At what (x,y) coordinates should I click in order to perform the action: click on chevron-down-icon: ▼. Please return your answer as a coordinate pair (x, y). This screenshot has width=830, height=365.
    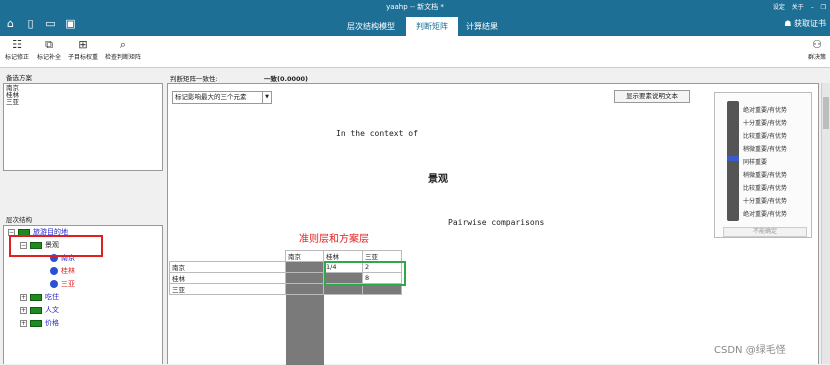
    Looking at the image, I should click on (266, 97).